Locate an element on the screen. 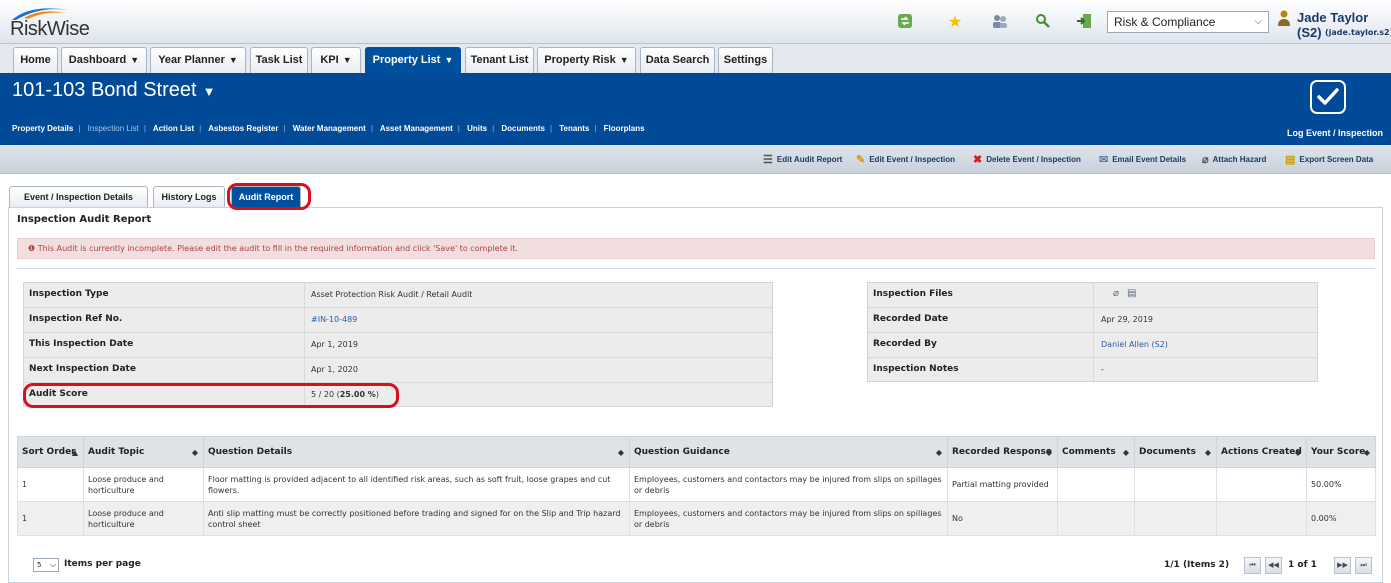 The height and width of the screenshot is (583, 1391). col-header-actions-created: Actions Created ◆ is located at coordinates (1261, 452).